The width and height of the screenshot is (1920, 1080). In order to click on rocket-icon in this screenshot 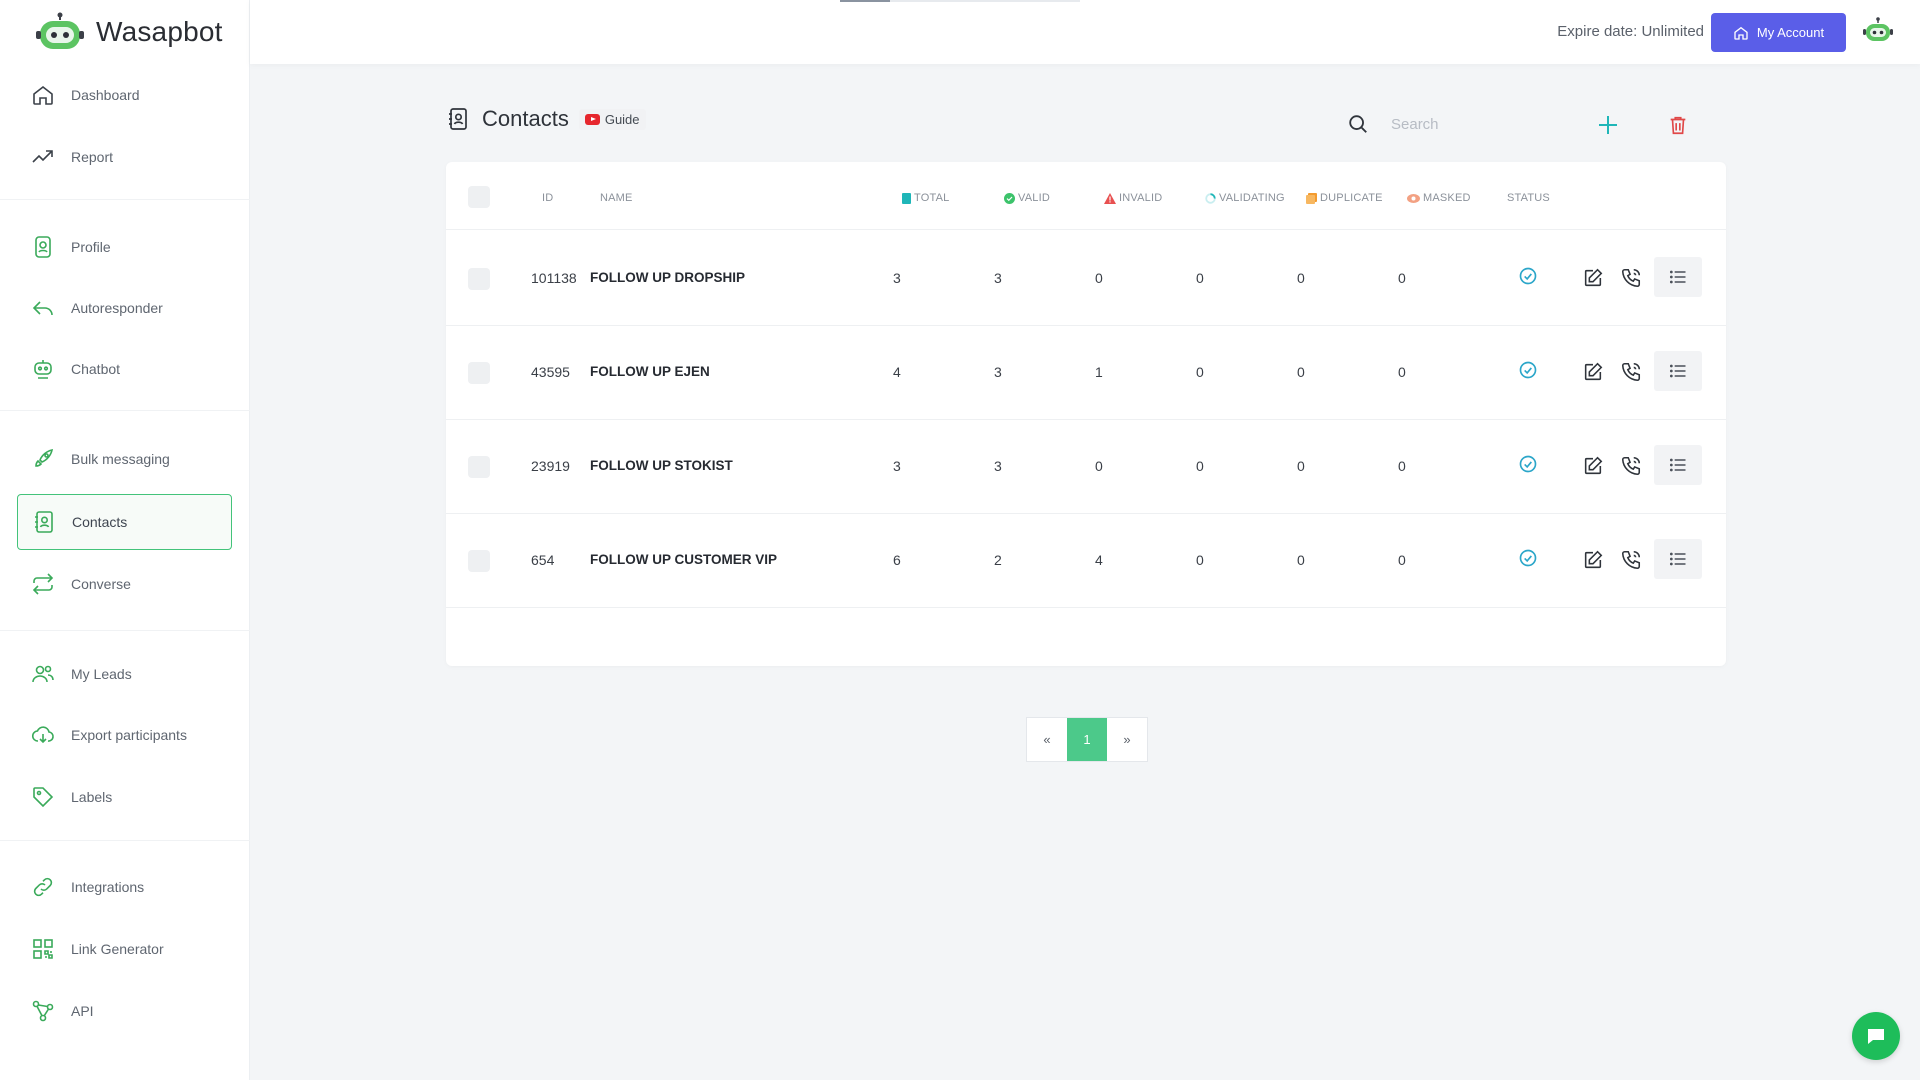, I will do `click(44, 457)`.